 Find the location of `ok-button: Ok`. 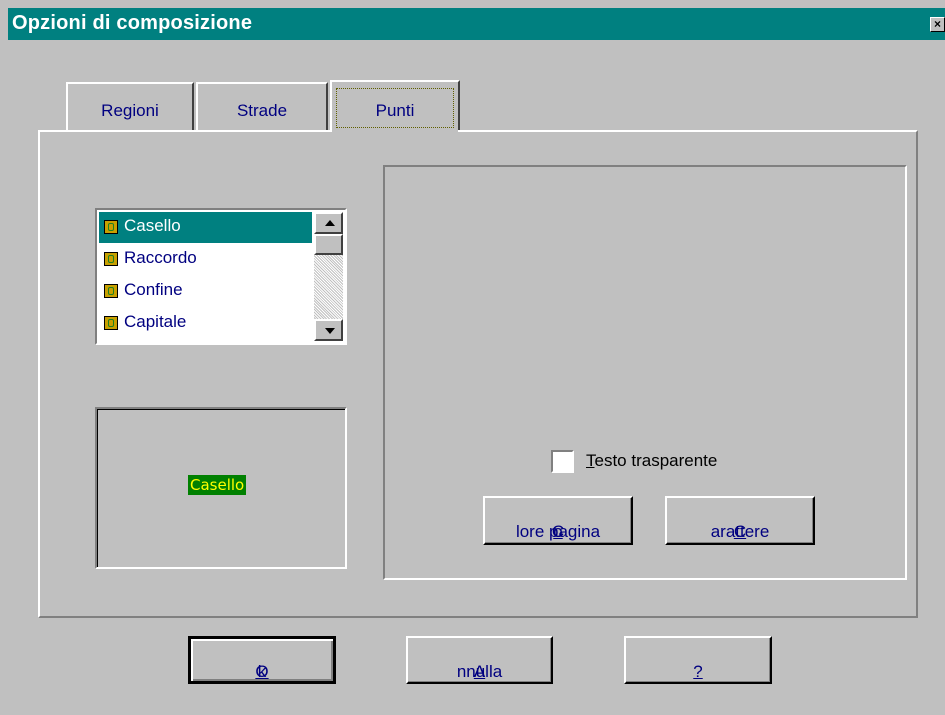

ok-button: Ok is located at coordinates (262, 660).